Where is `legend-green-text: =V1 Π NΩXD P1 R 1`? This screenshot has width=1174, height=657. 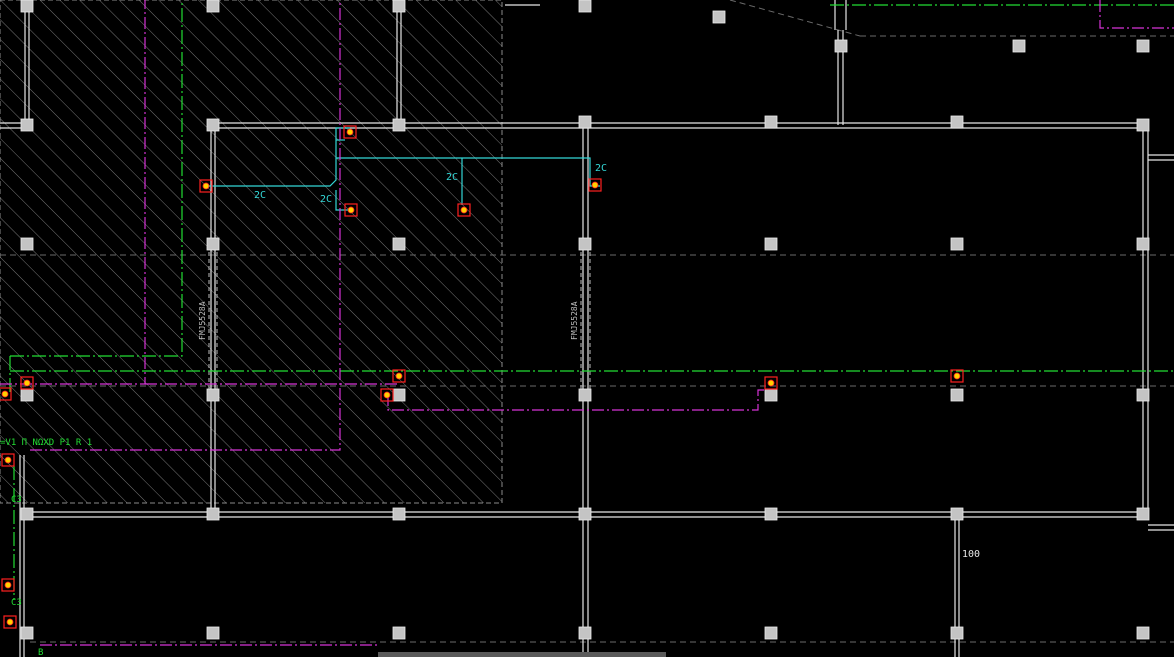
legend-green-text: =V1 Π NΩXD P1 R 1 is located at coordinates (46, 443).